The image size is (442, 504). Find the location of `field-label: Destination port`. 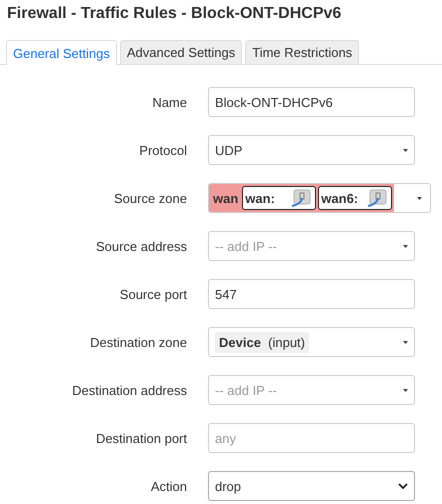

field-label: Destination port is located at coordinates (141, 438).